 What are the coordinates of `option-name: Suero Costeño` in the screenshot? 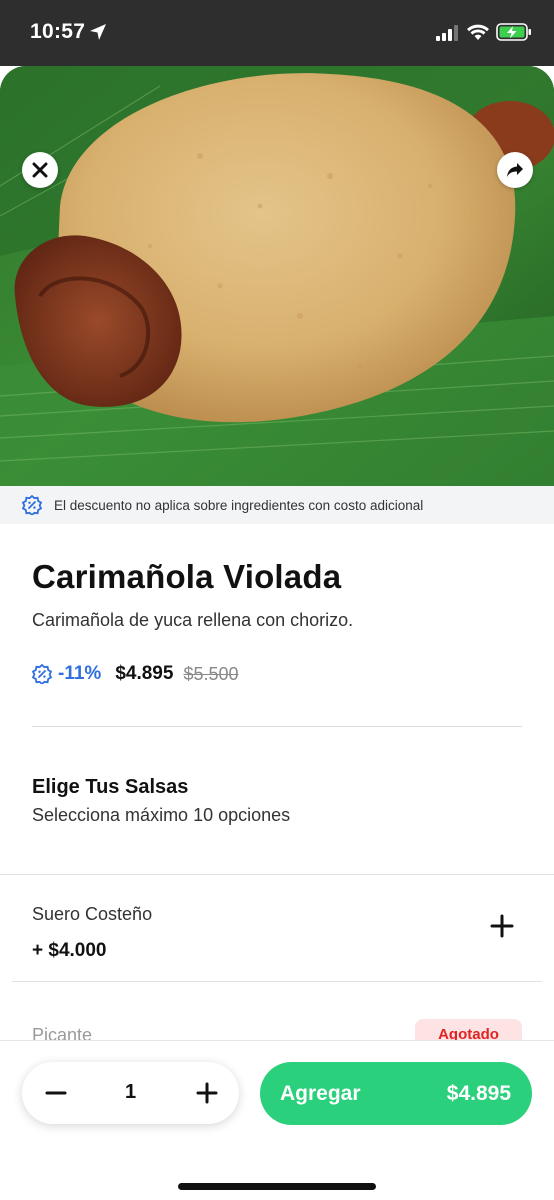 It's located at (92, 914).